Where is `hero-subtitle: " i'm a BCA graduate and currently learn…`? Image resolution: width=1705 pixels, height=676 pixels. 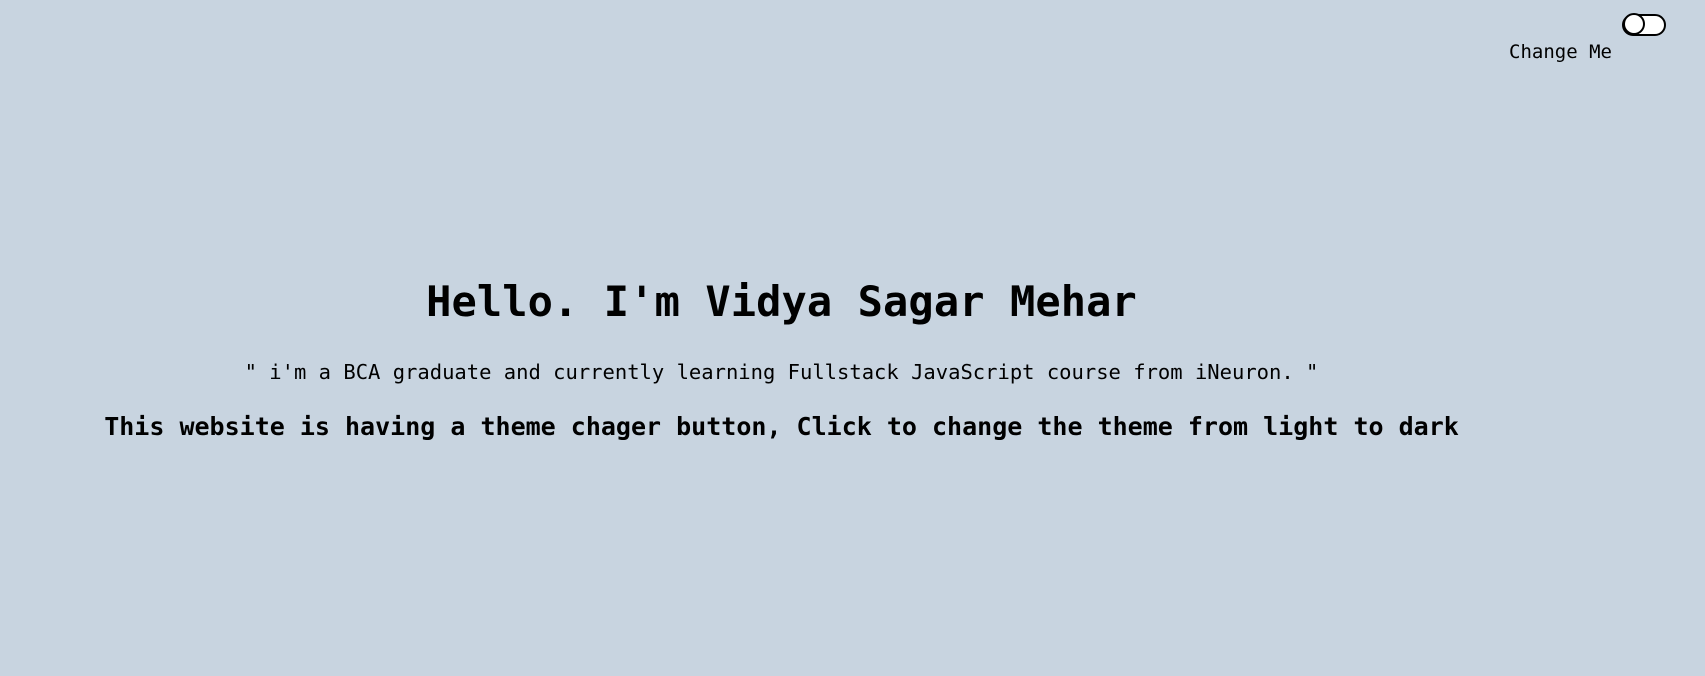 hero-subtitle: " i'm a BCA graduate and currently learn… is located at coordinates (781, 372).